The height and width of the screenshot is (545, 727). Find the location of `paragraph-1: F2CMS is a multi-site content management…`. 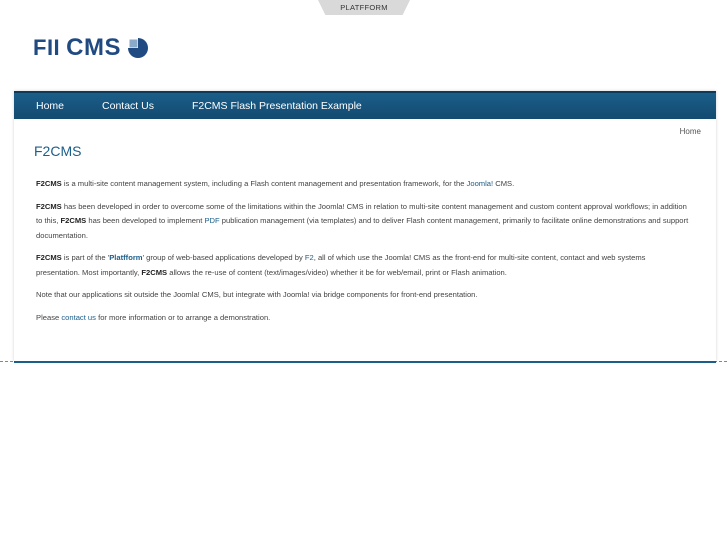

paragraph-1: F2CMS is a multi-site content management… is located at coordinates (363, 184).